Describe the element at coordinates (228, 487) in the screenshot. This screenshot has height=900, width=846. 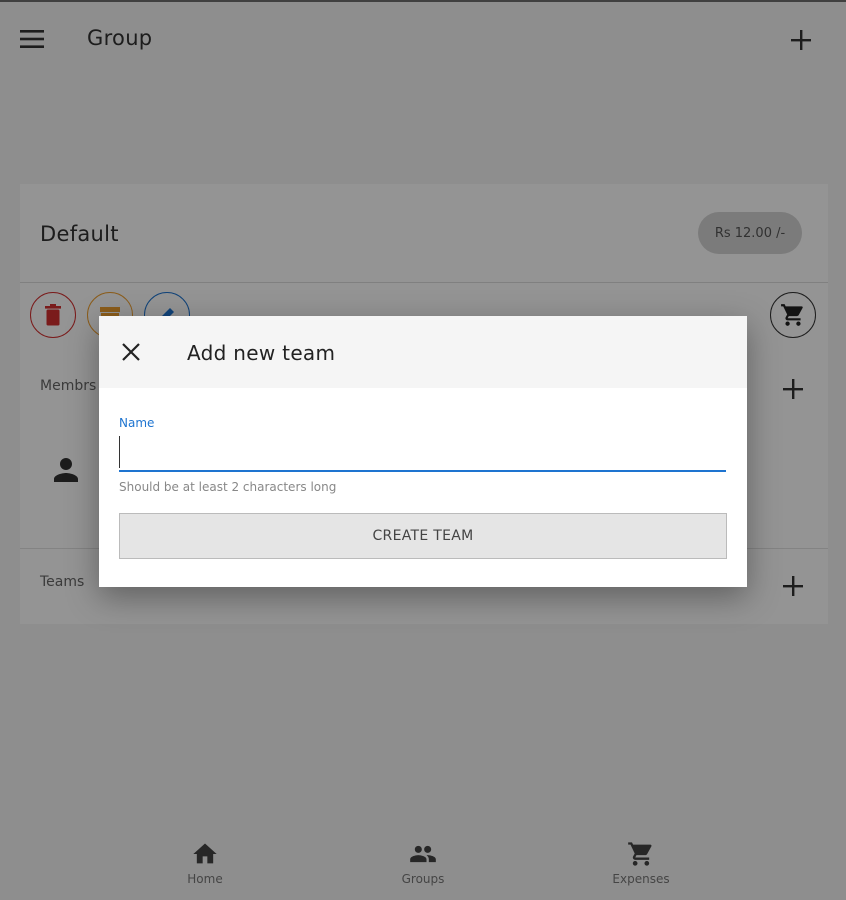
I see `name-field-hint: Should be at least 2 characters long` at that location.